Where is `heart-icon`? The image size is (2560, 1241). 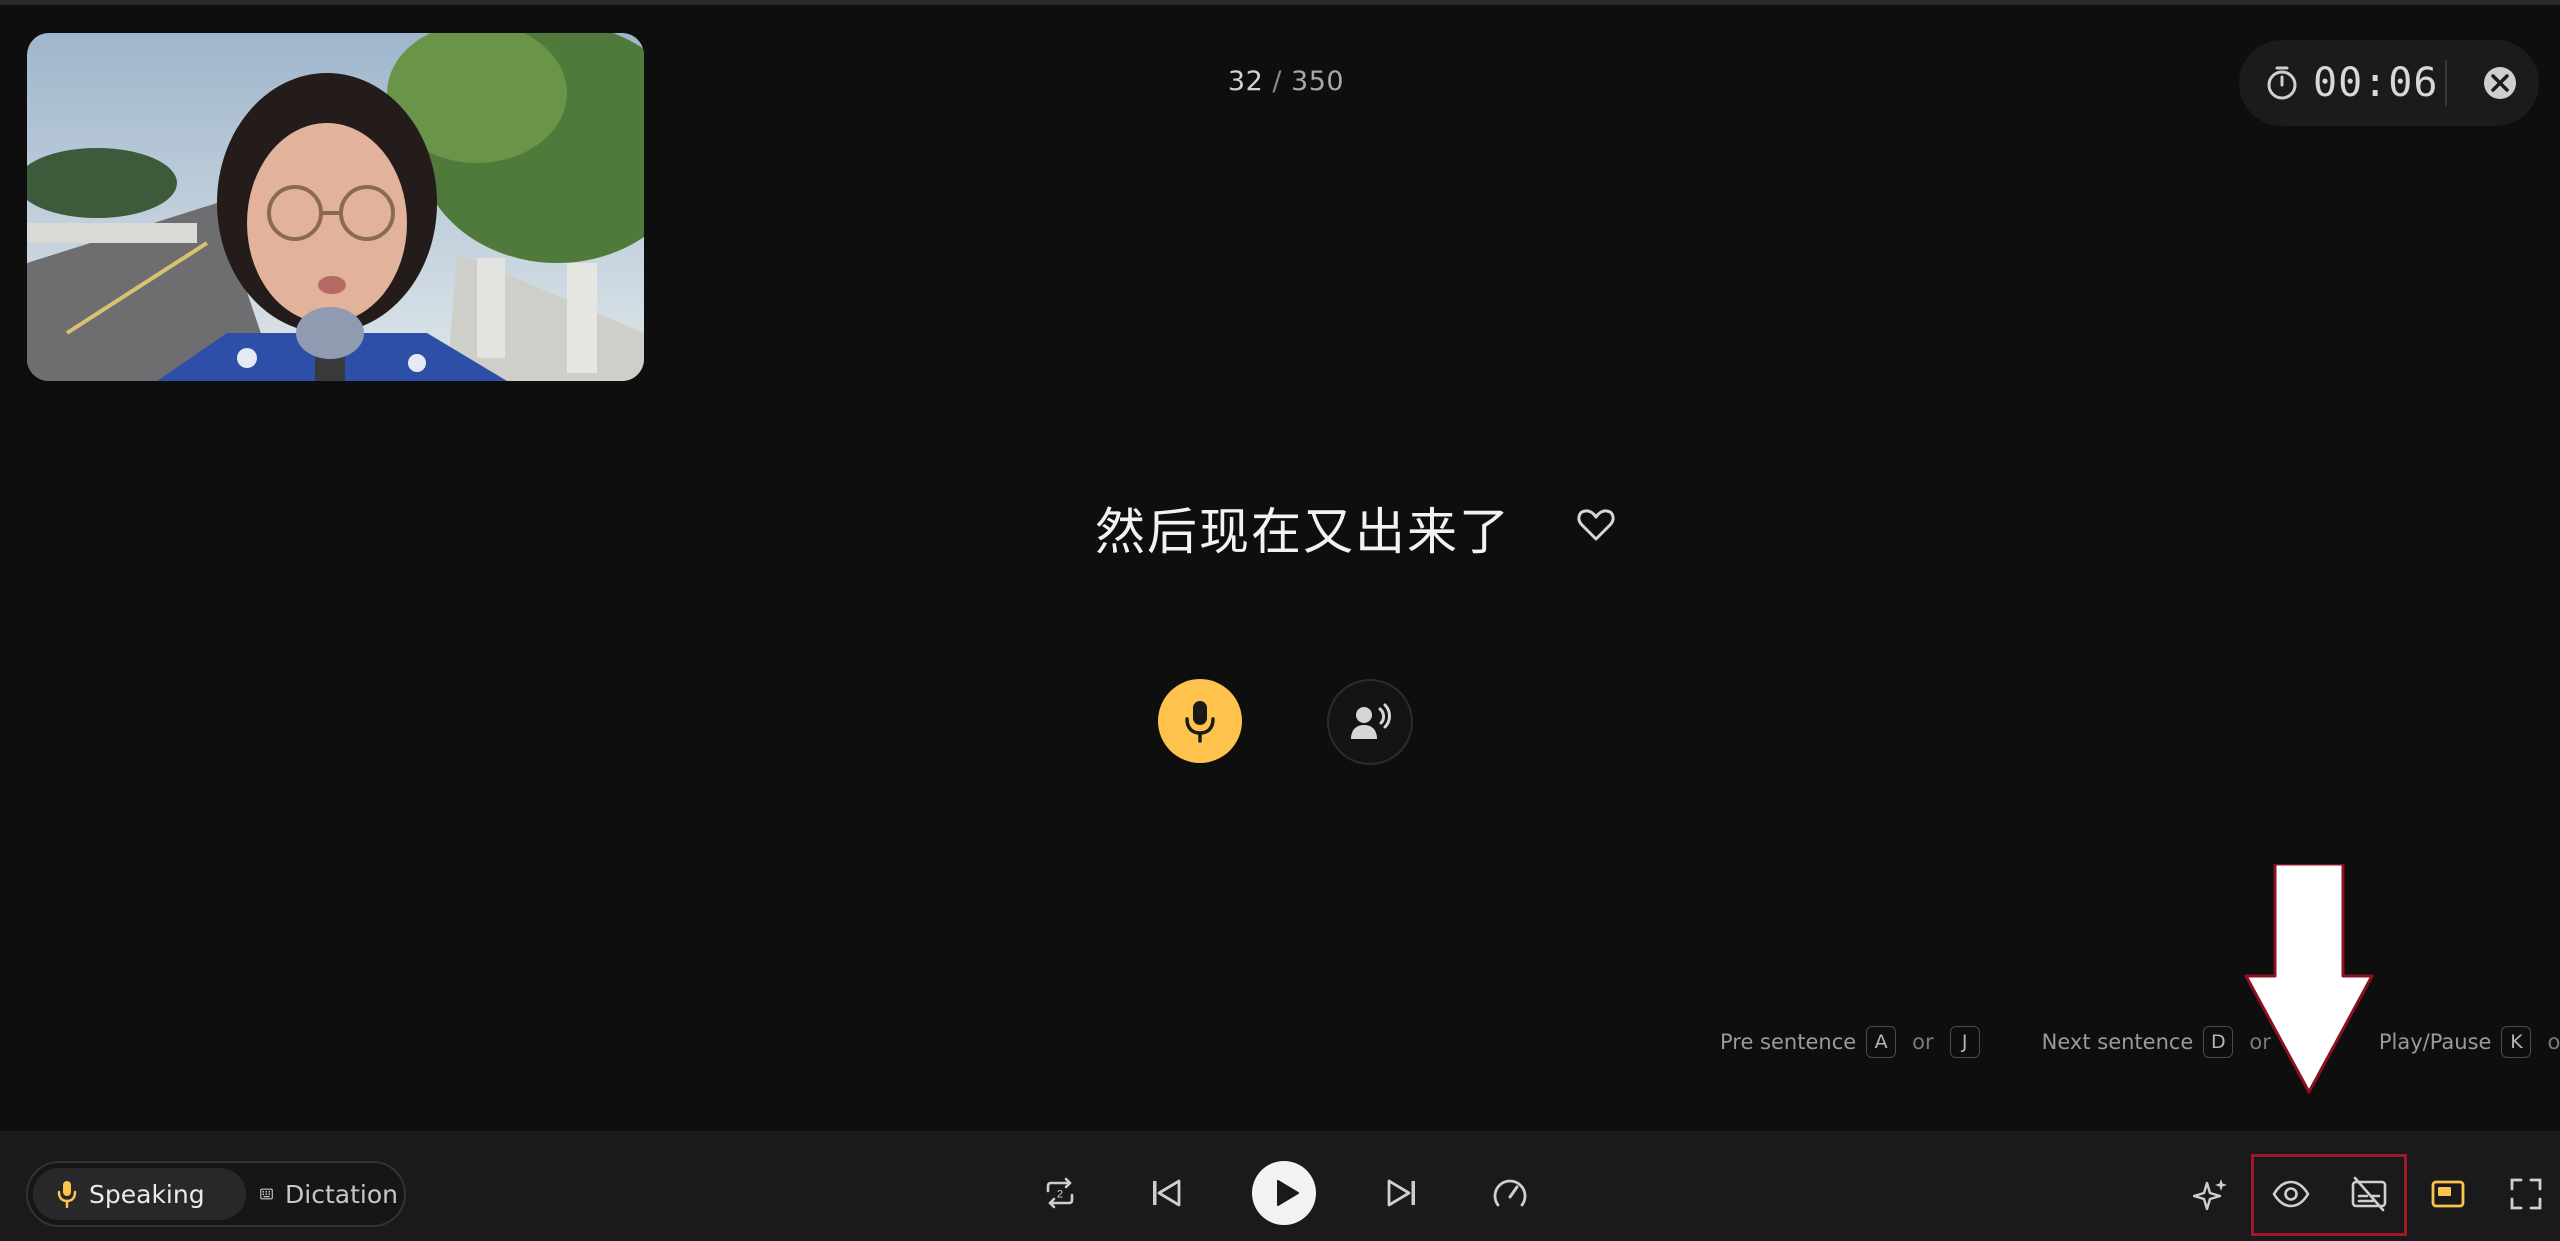 heart-icon is located at coordinates (1596, 525).